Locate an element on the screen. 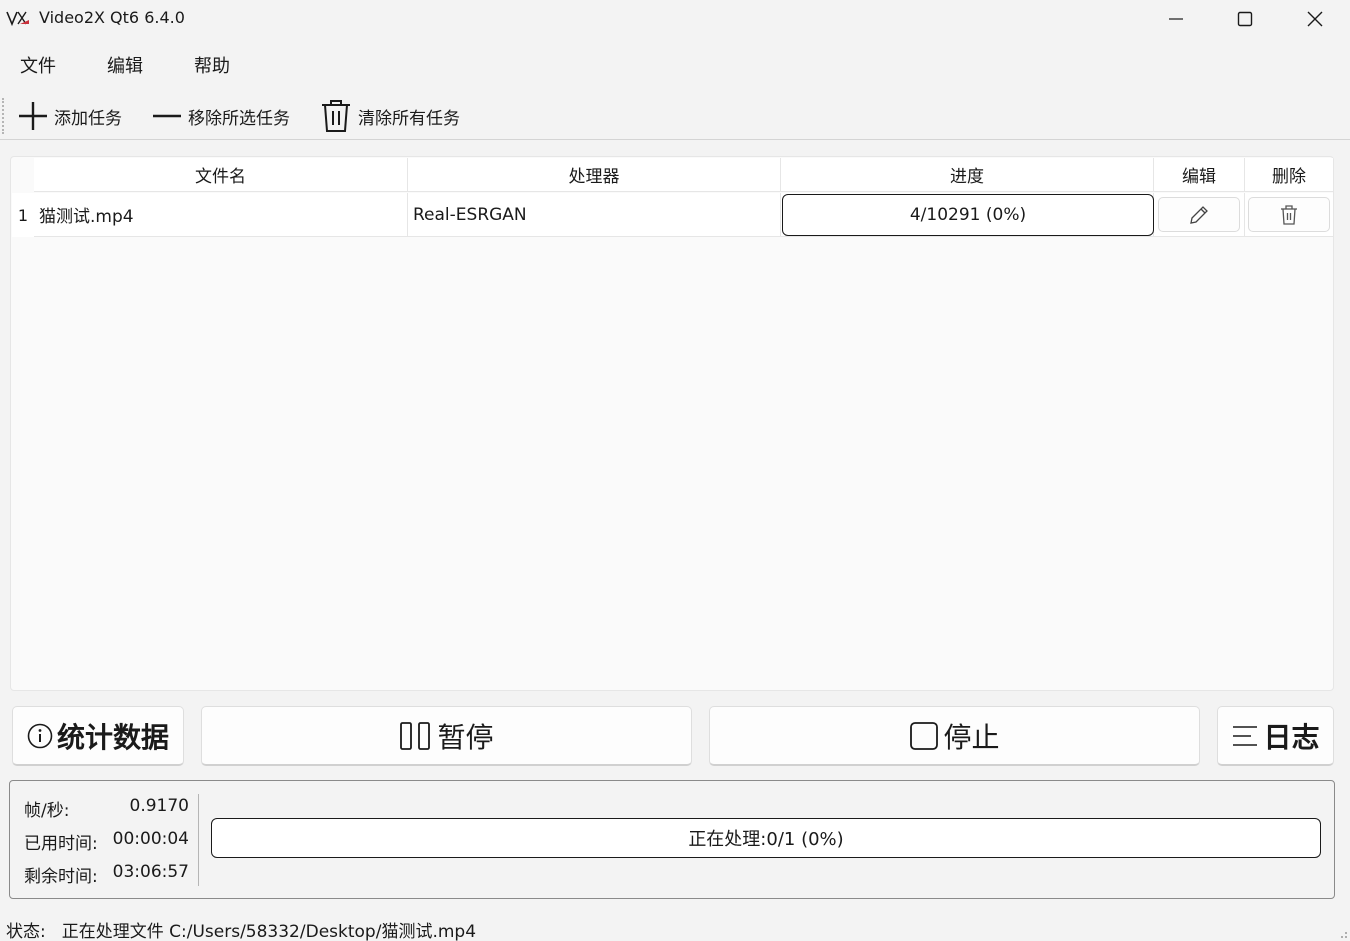  menu-help: 帮助 is located at coordinates (212, 65).